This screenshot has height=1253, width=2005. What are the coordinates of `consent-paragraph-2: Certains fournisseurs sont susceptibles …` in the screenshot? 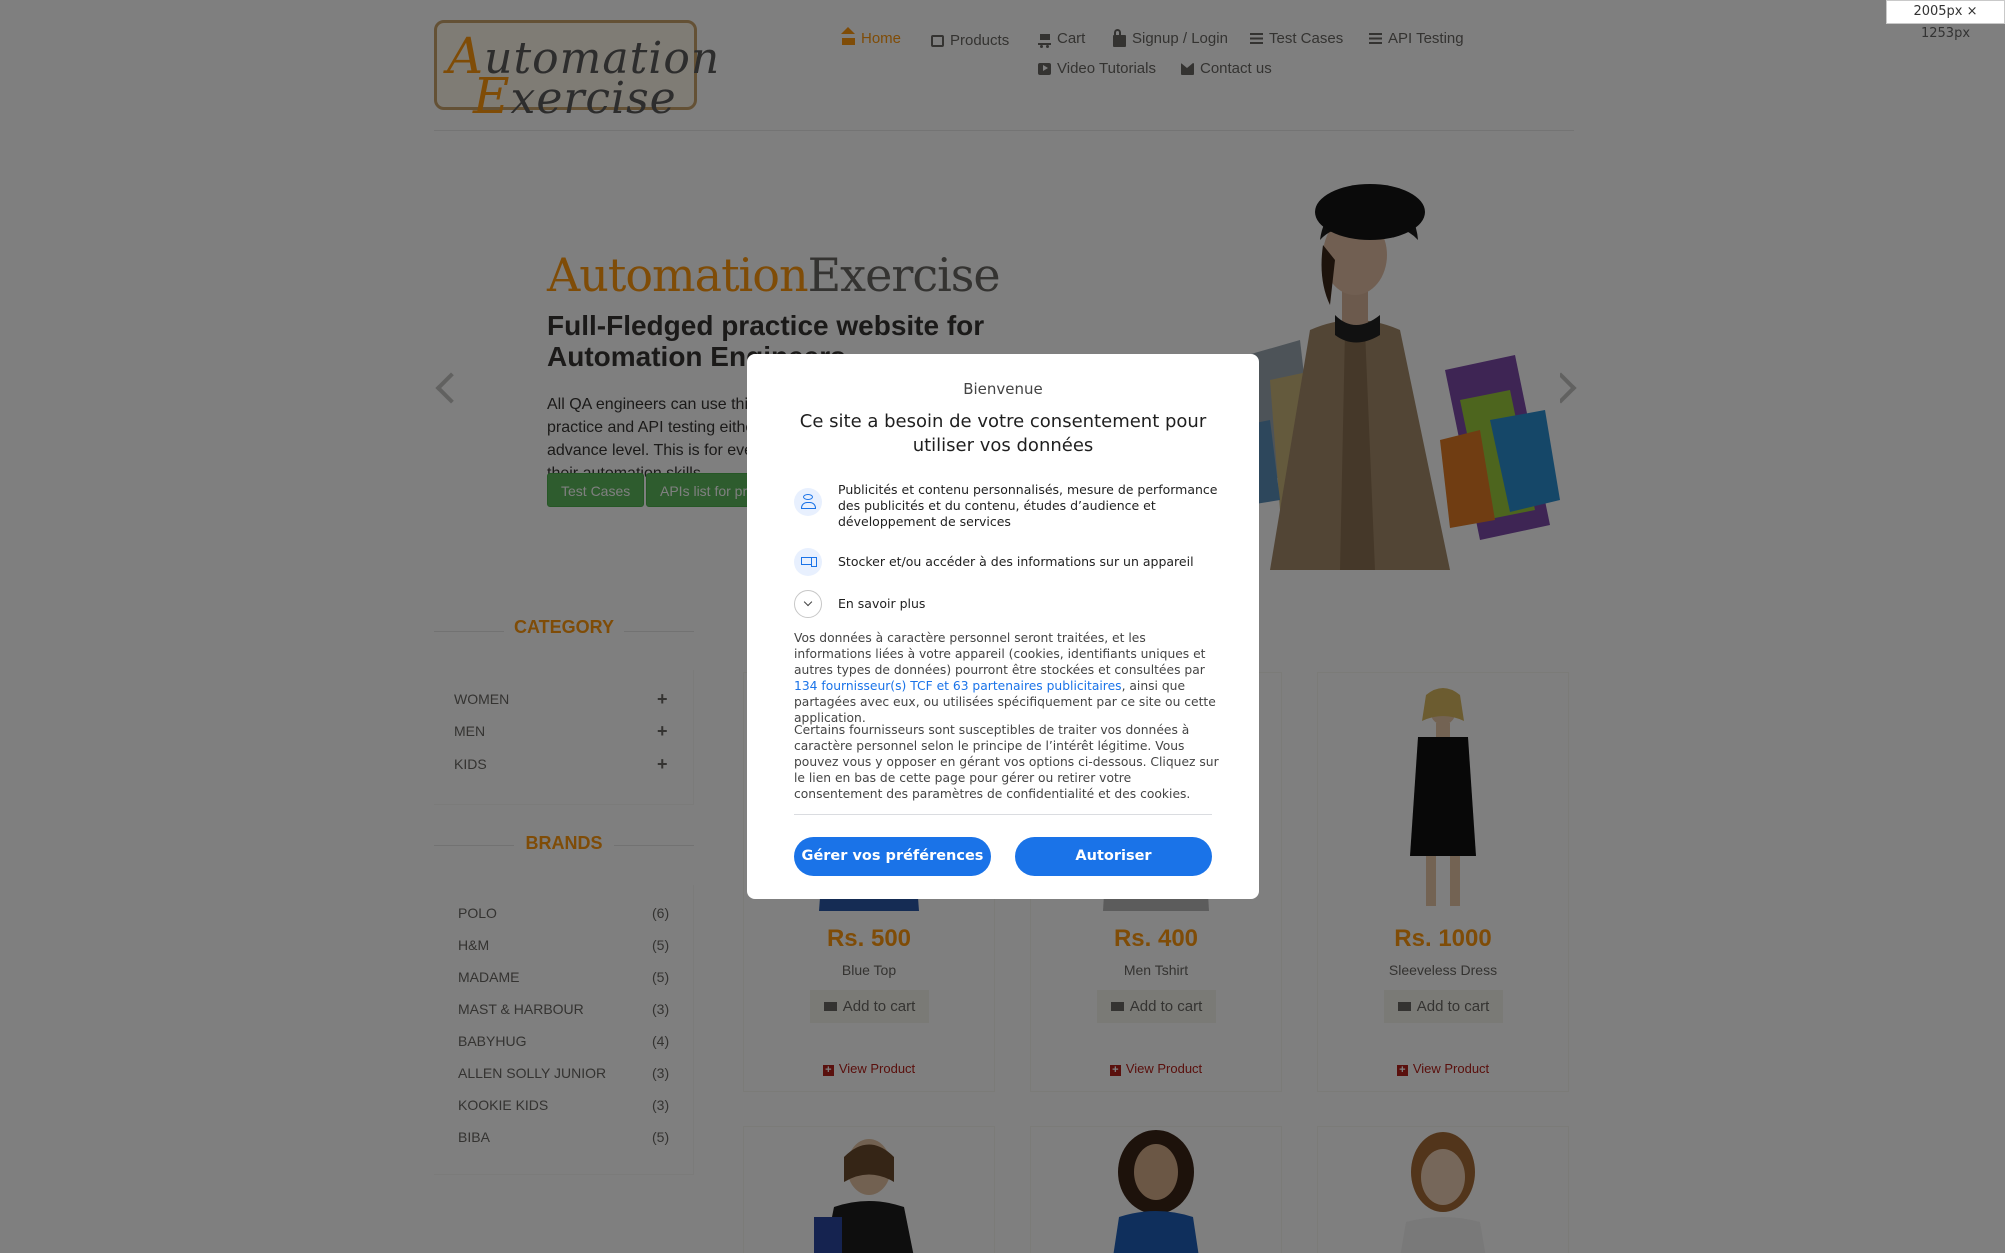 It's located at (1006, 762).